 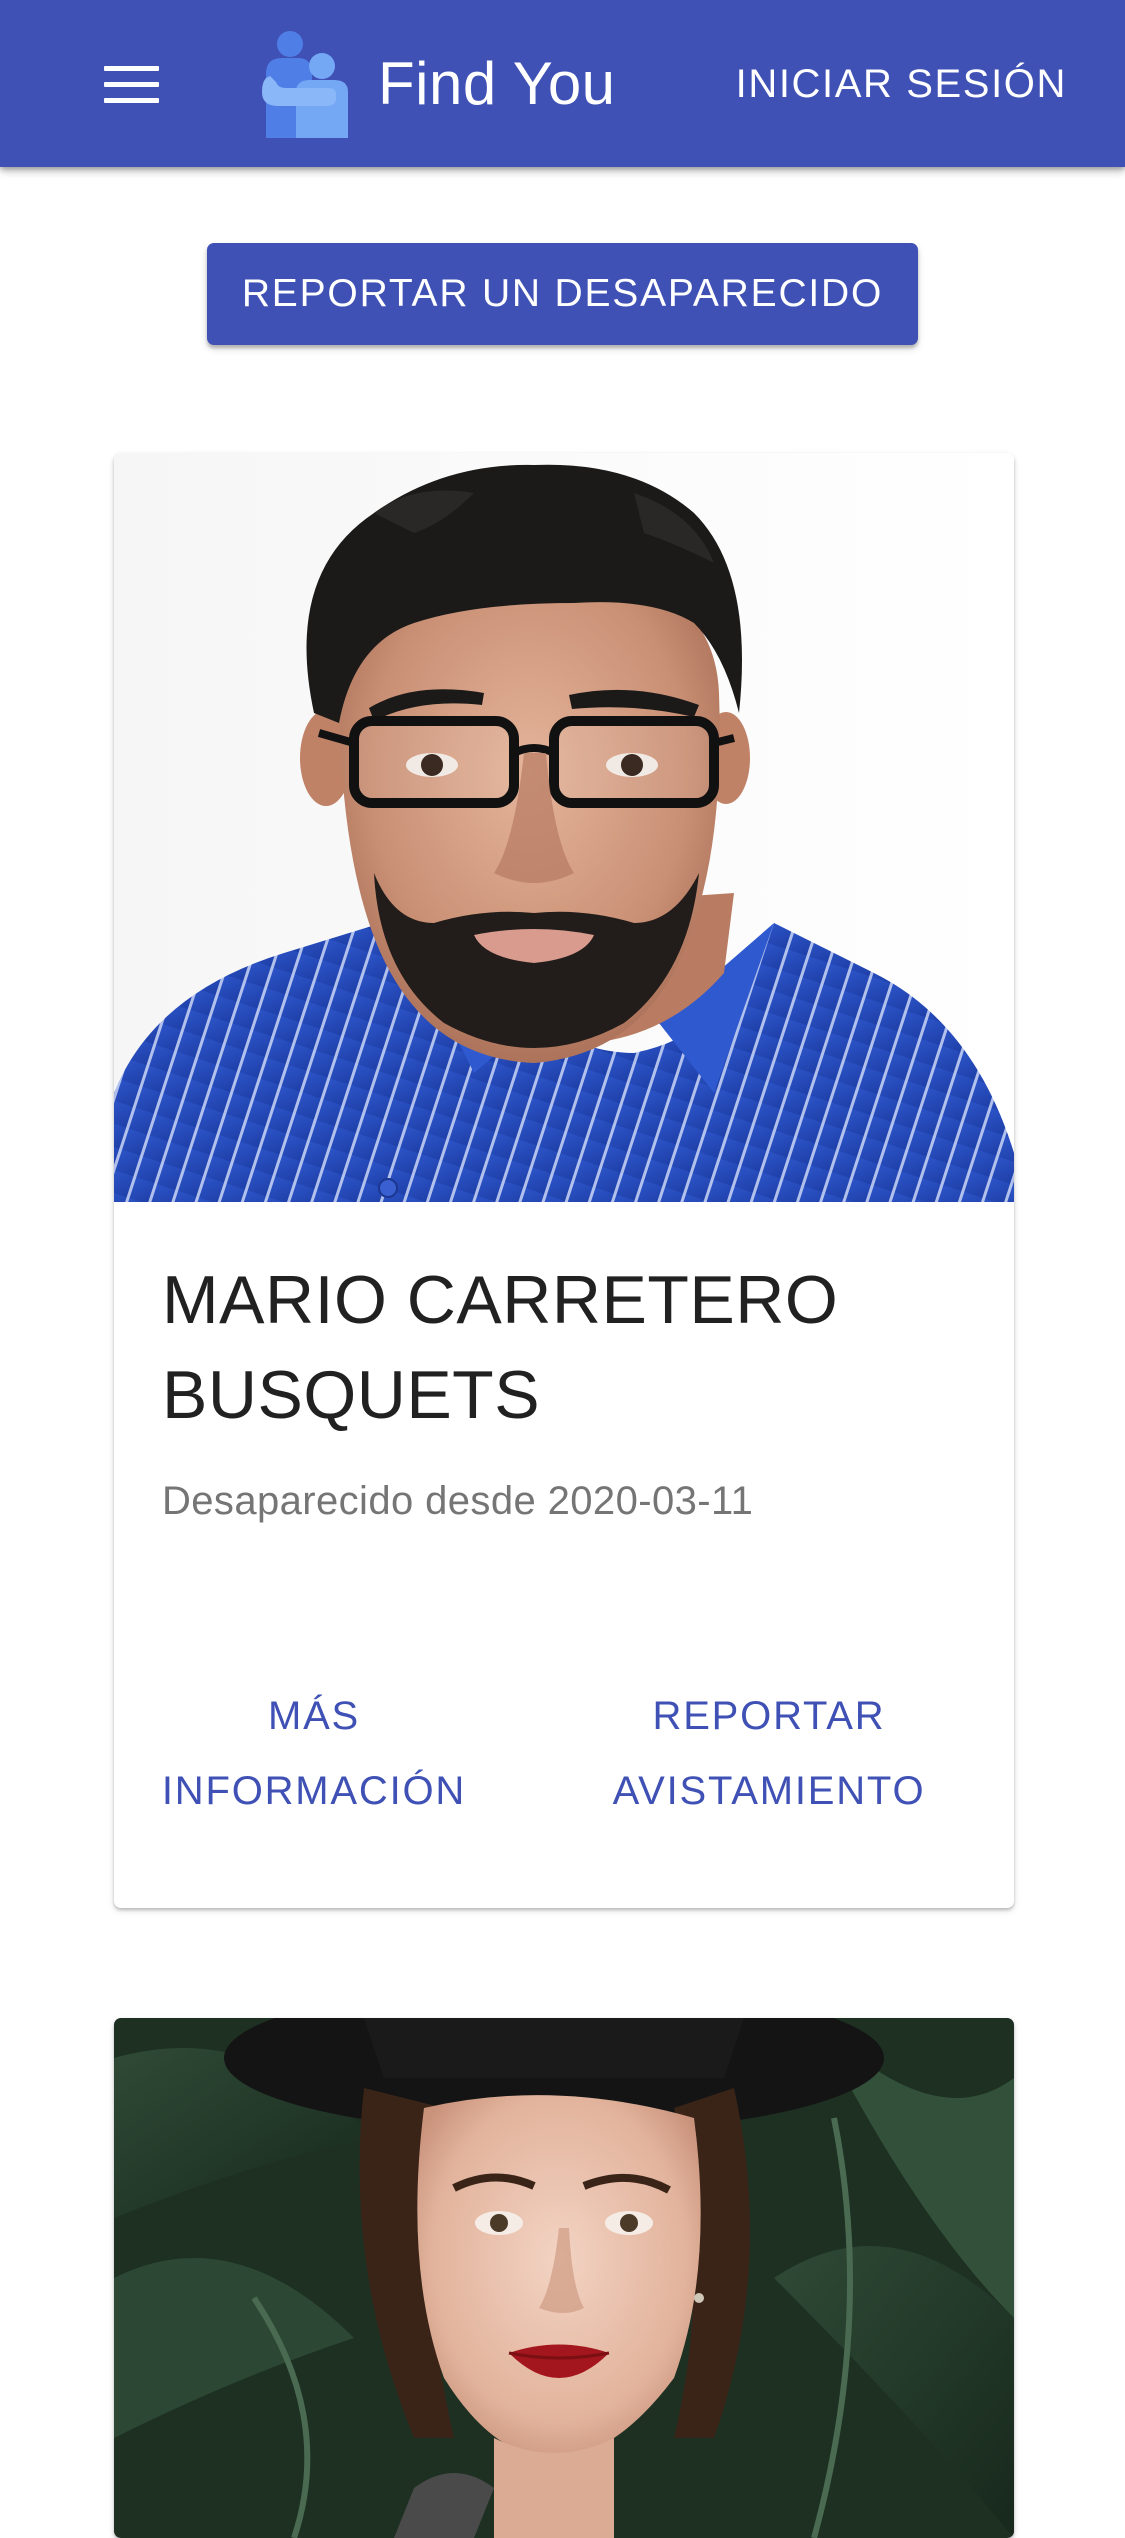 I want to click on more-info-button: MÁS INFORMACIÓN, so click(x=314, y=1754).